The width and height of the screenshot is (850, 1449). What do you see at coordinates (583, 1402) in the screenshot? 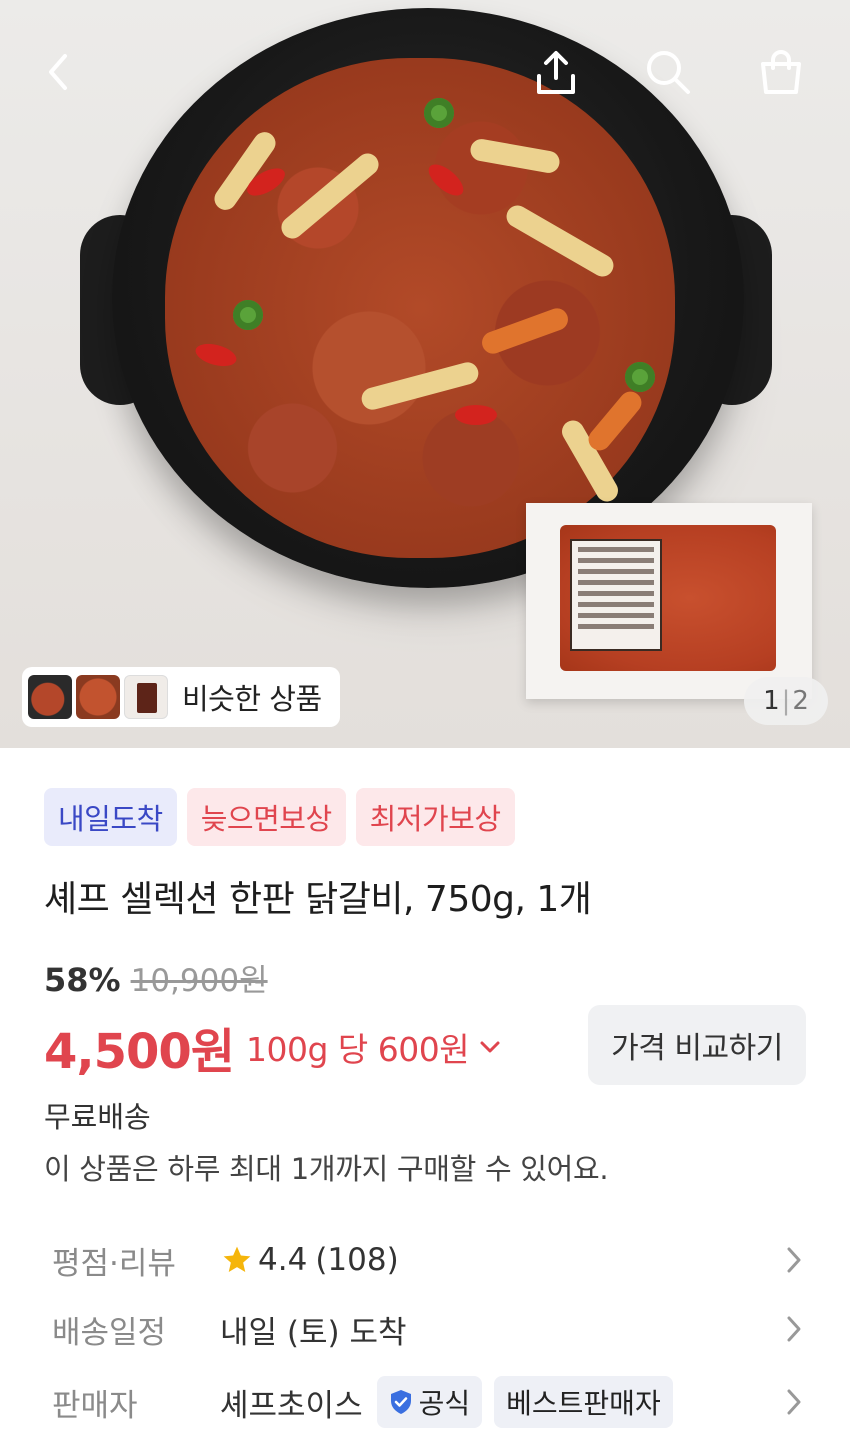
I see `best-seller-badge: 베스트판매자` at bounding box center [583, 1402].